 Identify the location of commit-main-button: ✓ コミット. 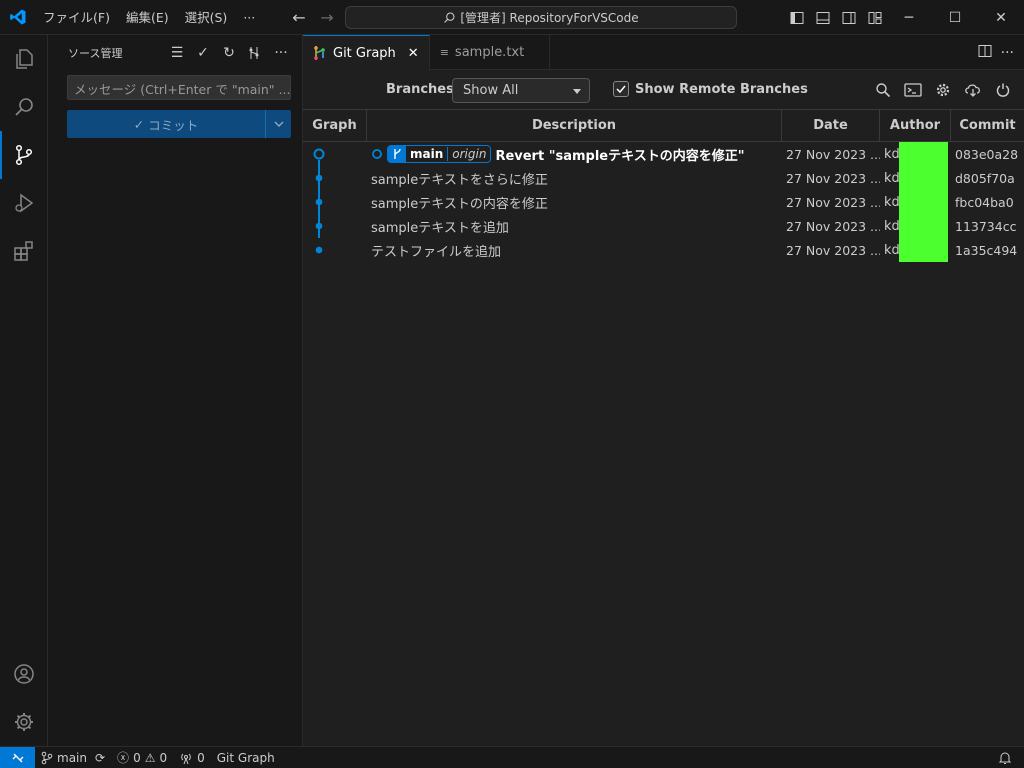
(166, 124).